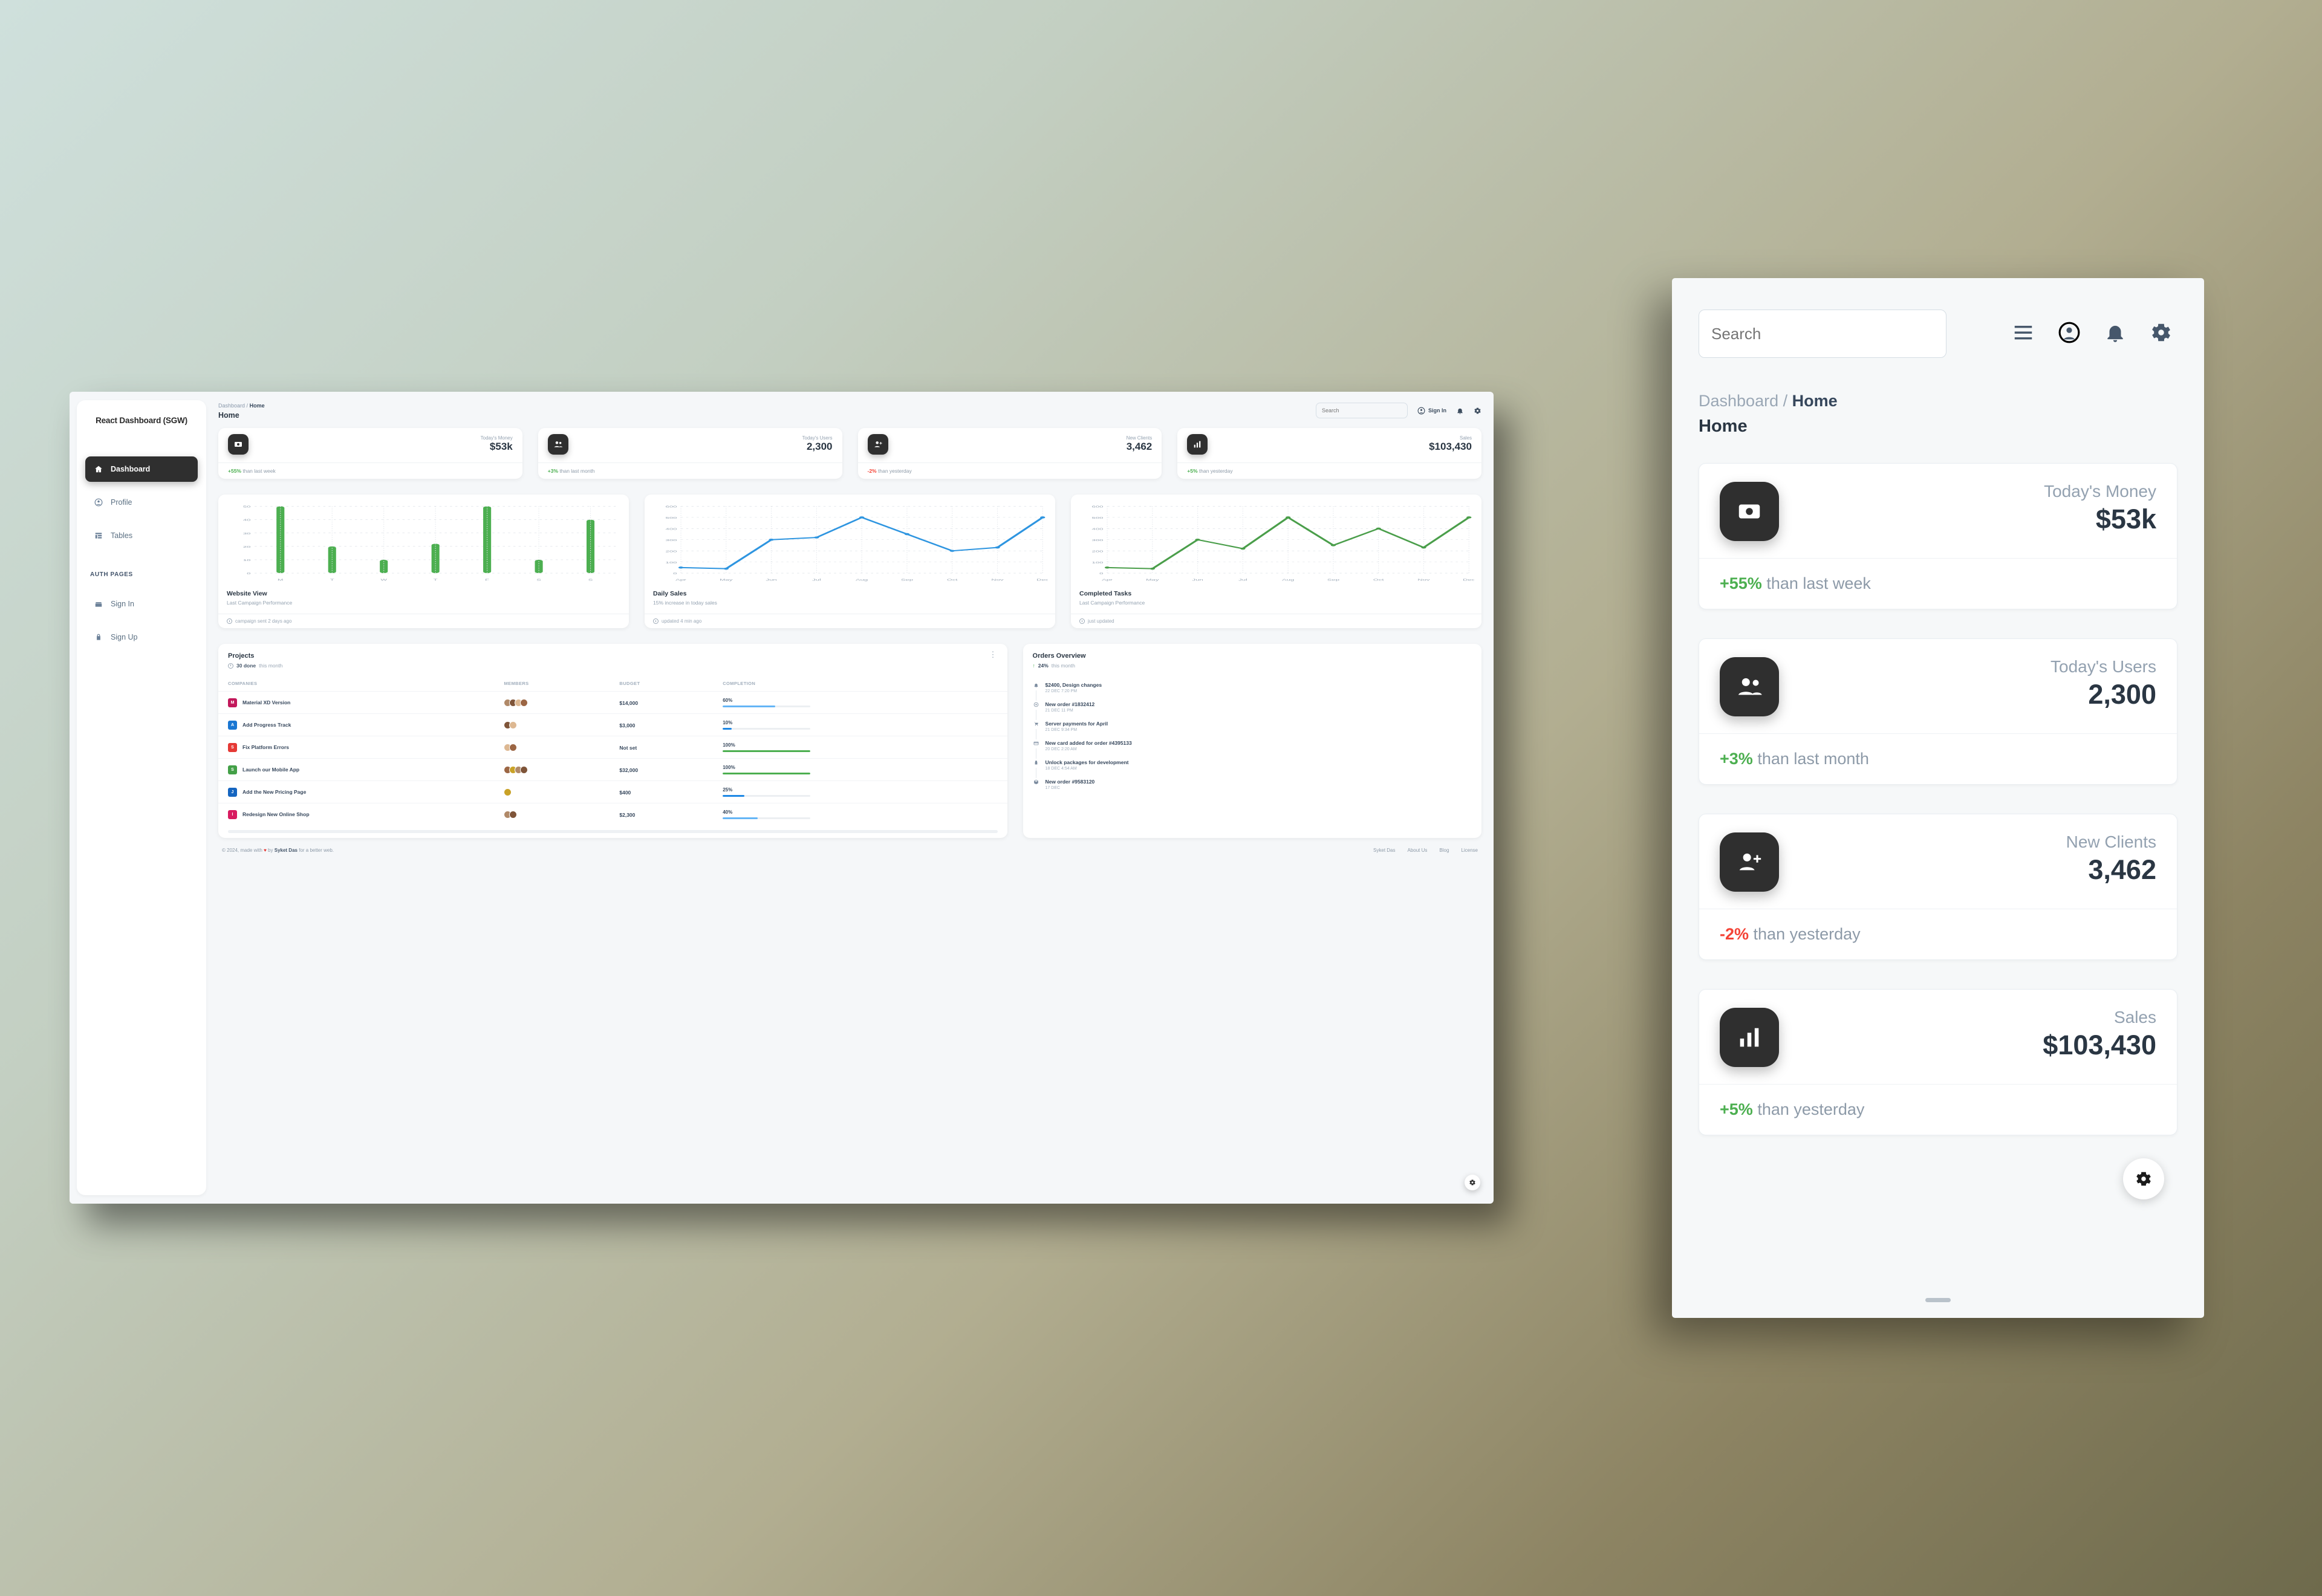 The height and width of the screenshot is (1596, 2322). I want to click on breadcrumb-current: Home, so click(257, 406).